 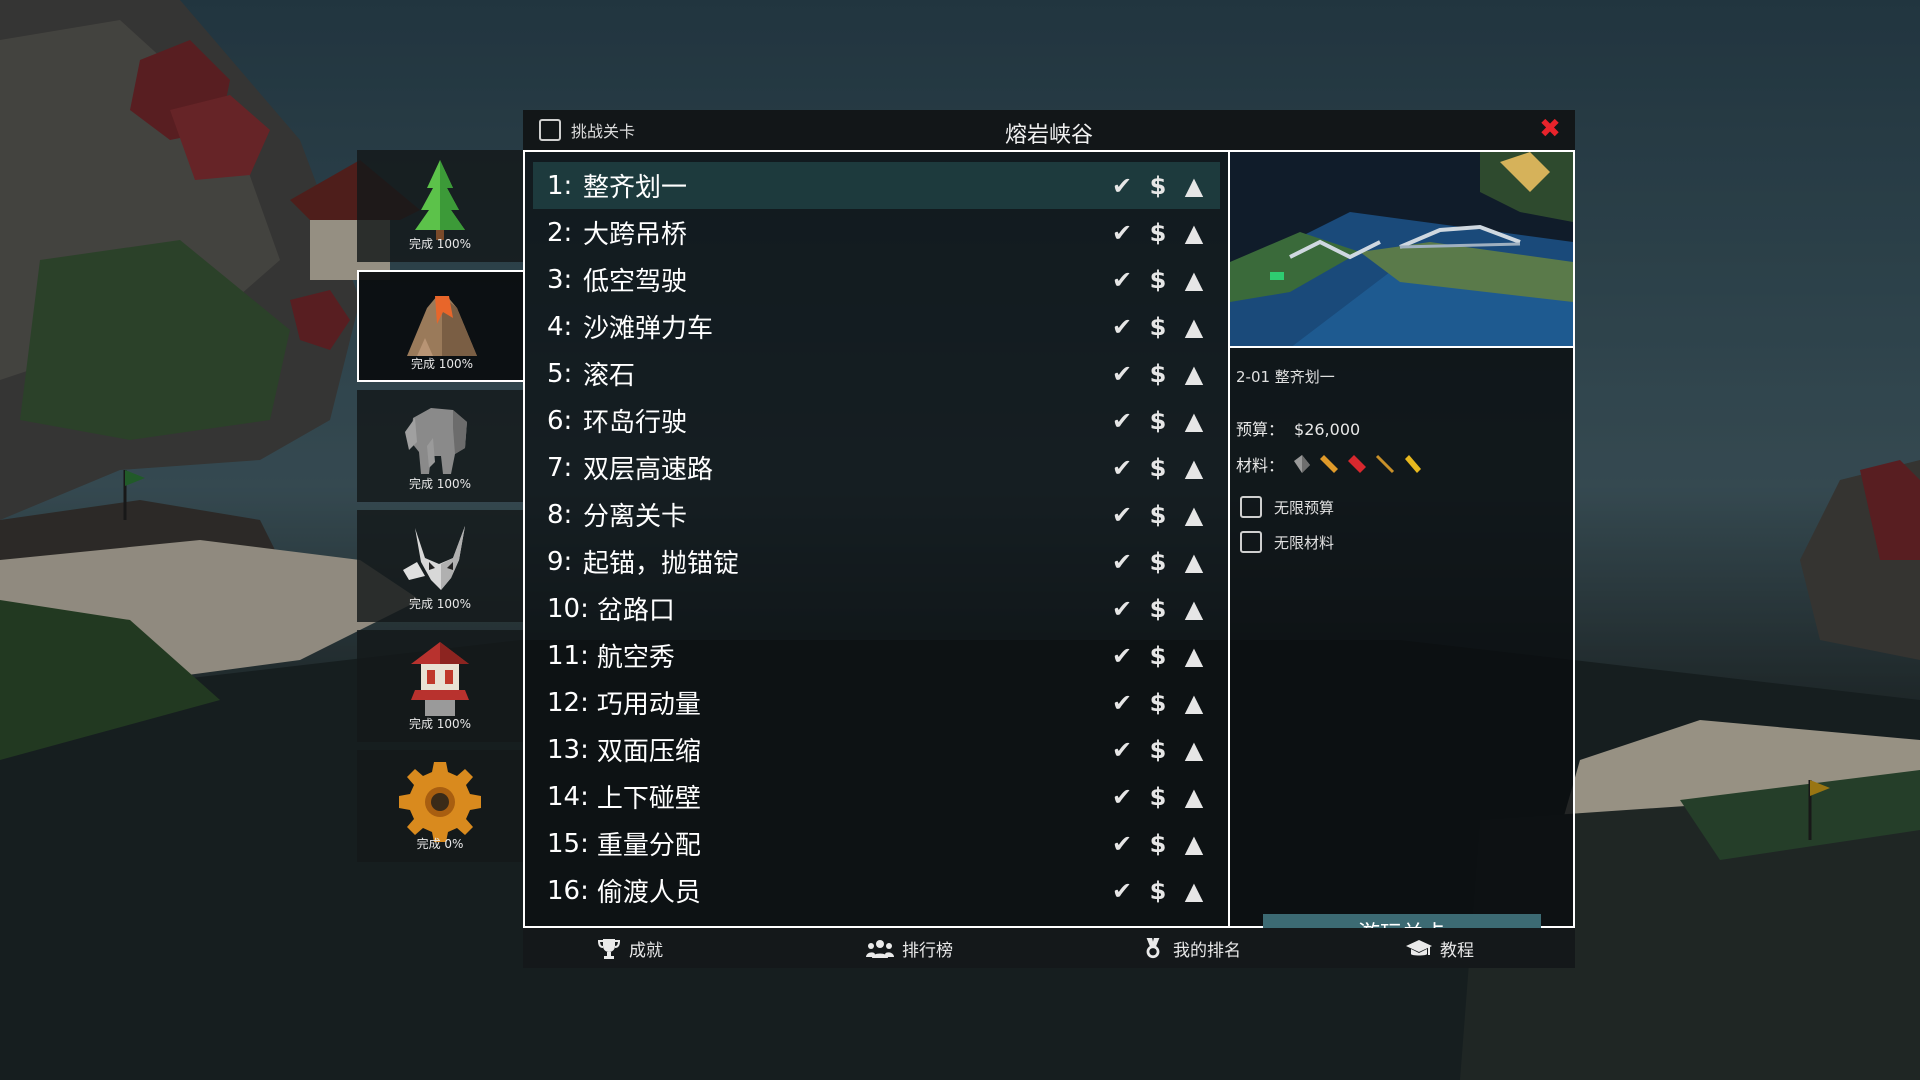 I want to click on world-tab-2: 完成 100%, so click(x=441, y=326).